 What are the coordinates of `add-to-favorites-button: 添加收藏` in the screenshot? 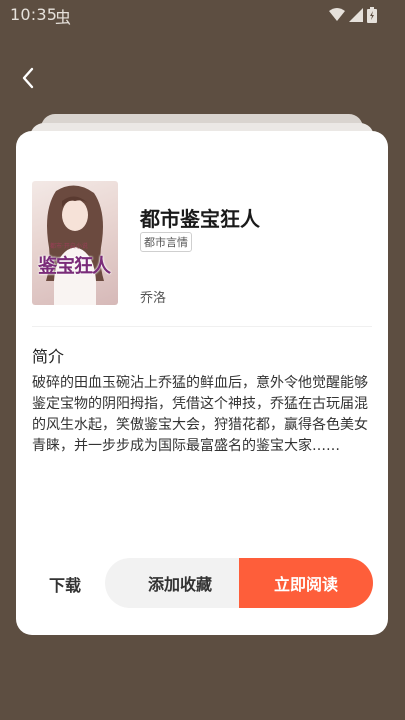 It's located at (180, 583).